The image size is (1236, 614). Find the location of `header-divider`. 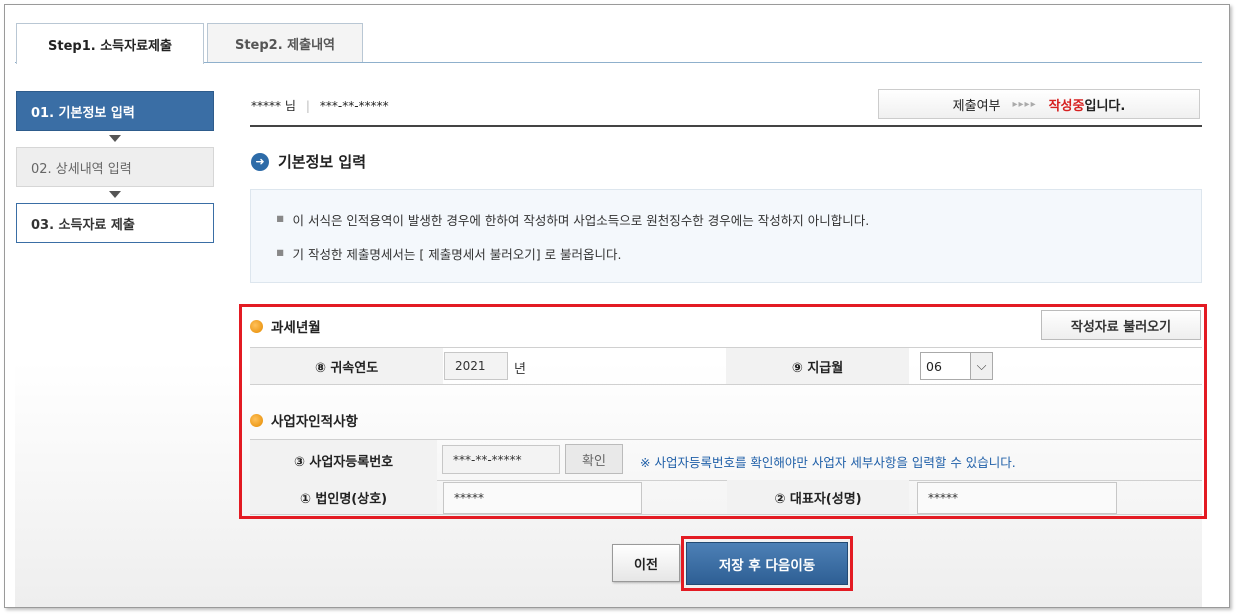

header-divider is located at coordinates (726, 126).